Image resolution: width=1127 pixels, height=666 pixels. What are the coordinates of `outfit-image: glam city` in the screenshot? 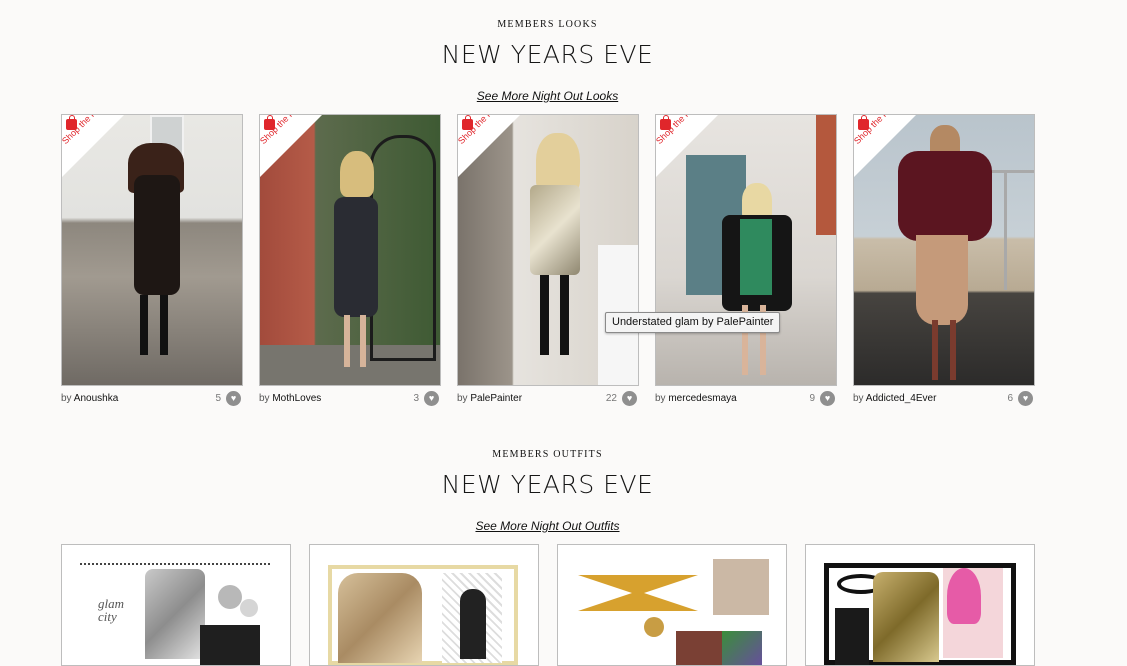 It's located at (176, 614).